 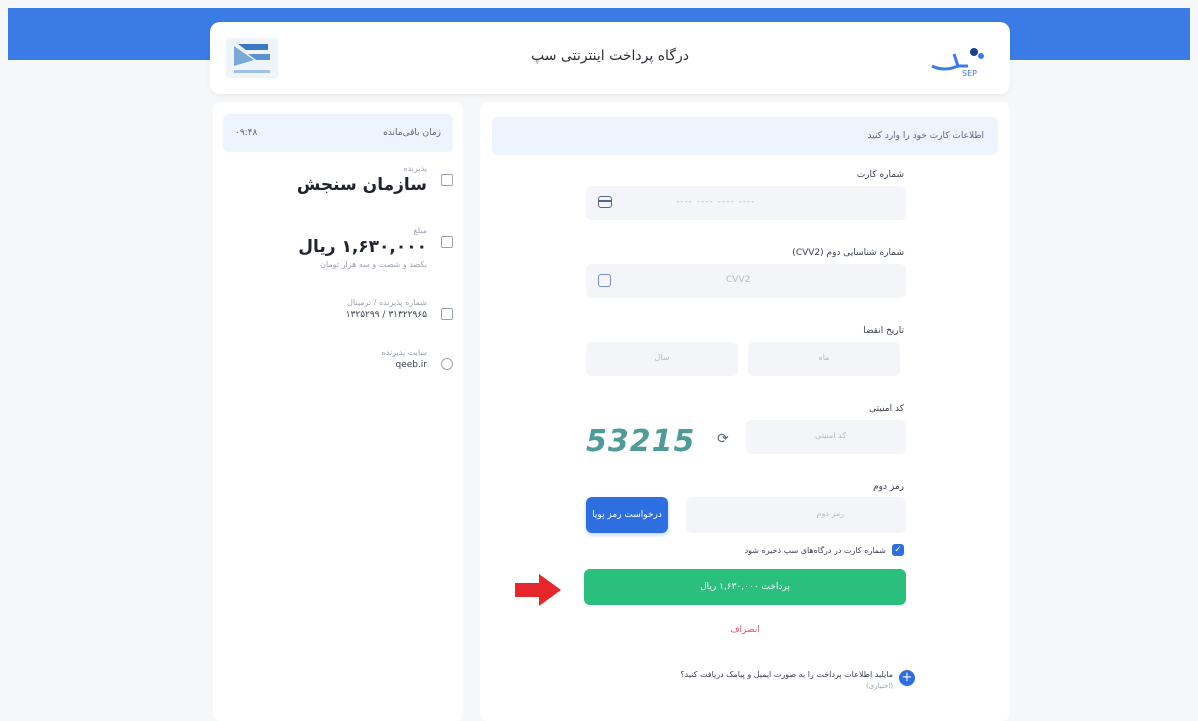 What do you see at coordinates (447, 364) in the screenshot?
I see `globe-icon` at bounding box center [447, 364].